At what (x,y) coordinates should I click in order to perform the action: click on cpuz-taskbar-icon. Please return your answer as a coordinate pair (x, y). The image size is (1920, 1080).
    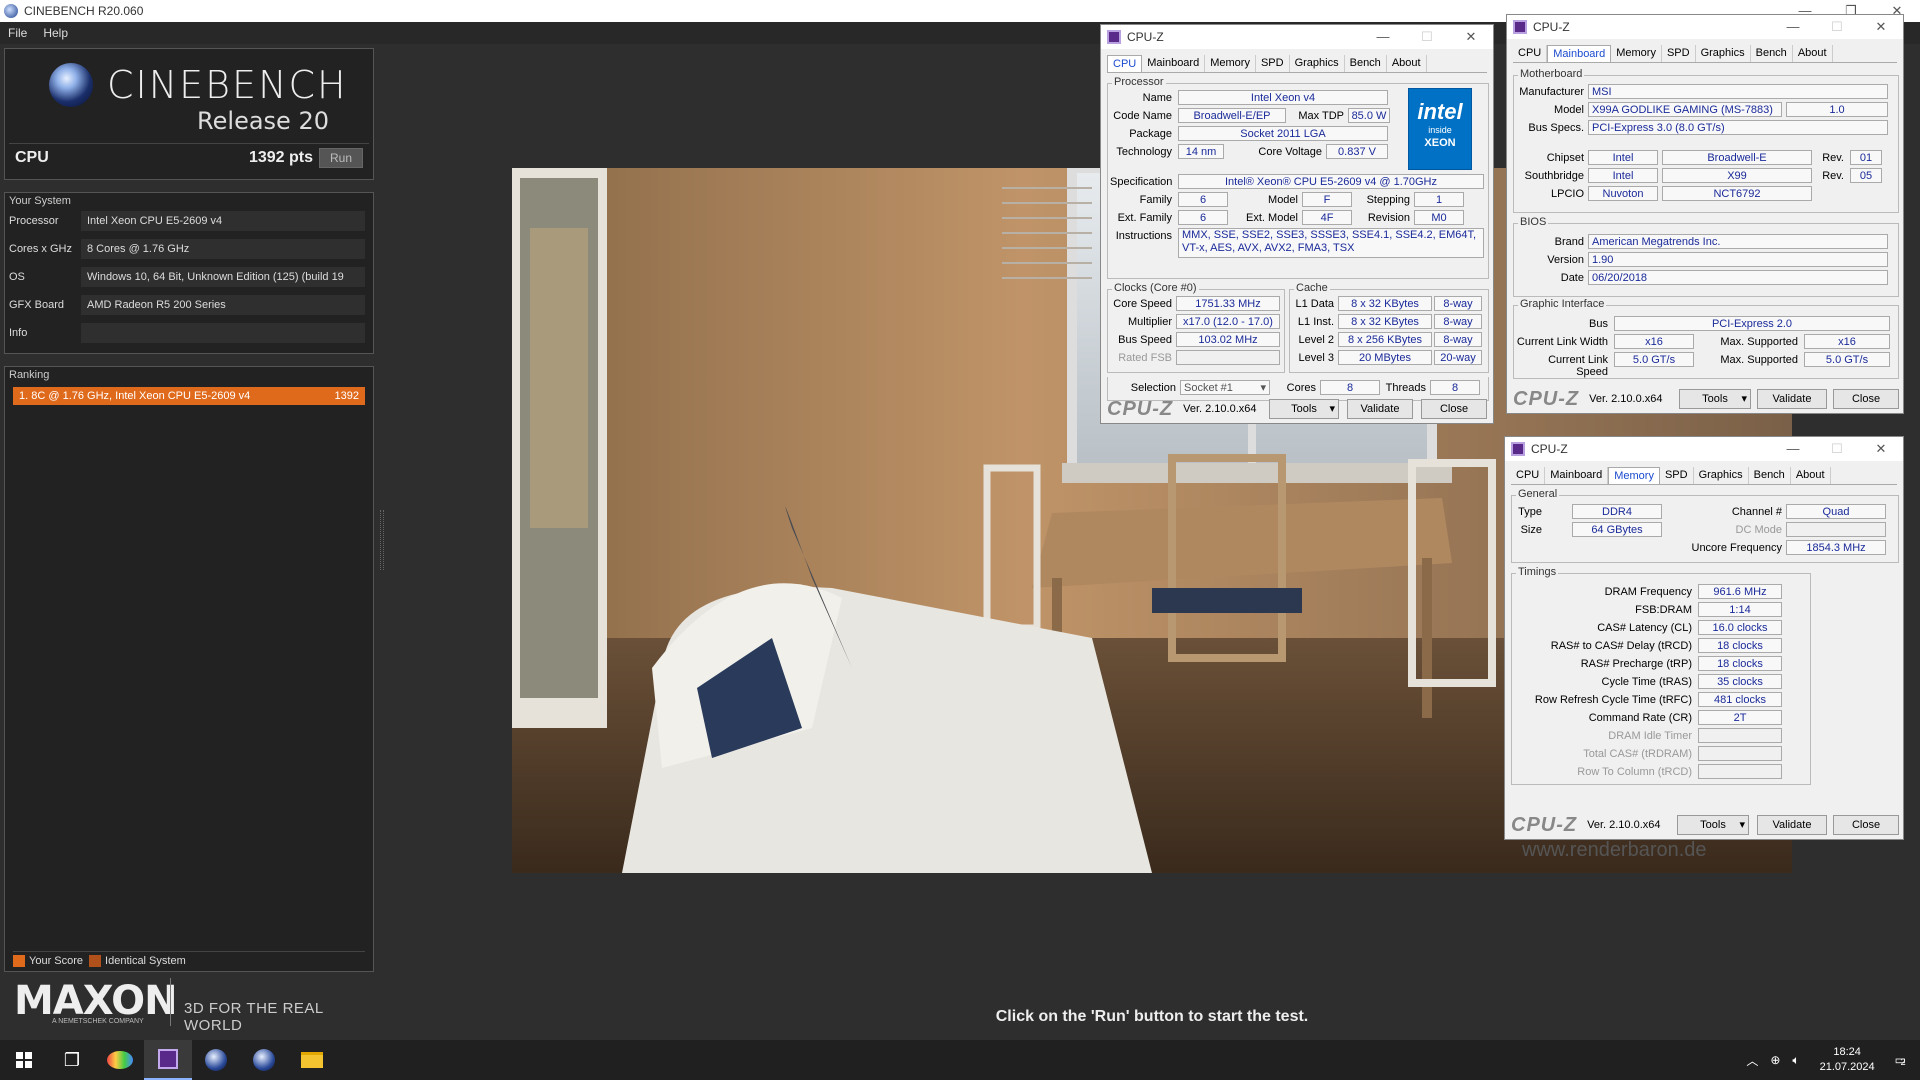
    Looking at the image, I should click on (168, 1060).